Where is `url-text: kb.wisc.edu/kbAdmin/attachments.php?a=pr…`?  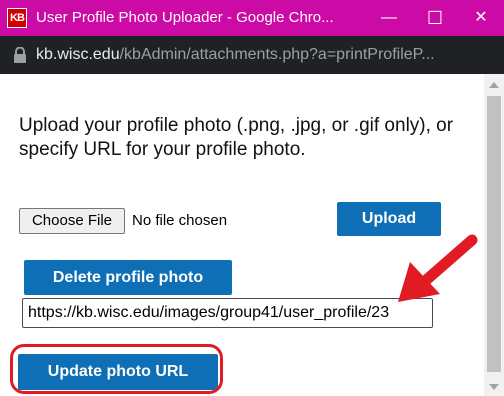
url-text: kb.wisc.edu/kbAdmin/attachments.php?a=pr… is located at coordinates (267, 55).